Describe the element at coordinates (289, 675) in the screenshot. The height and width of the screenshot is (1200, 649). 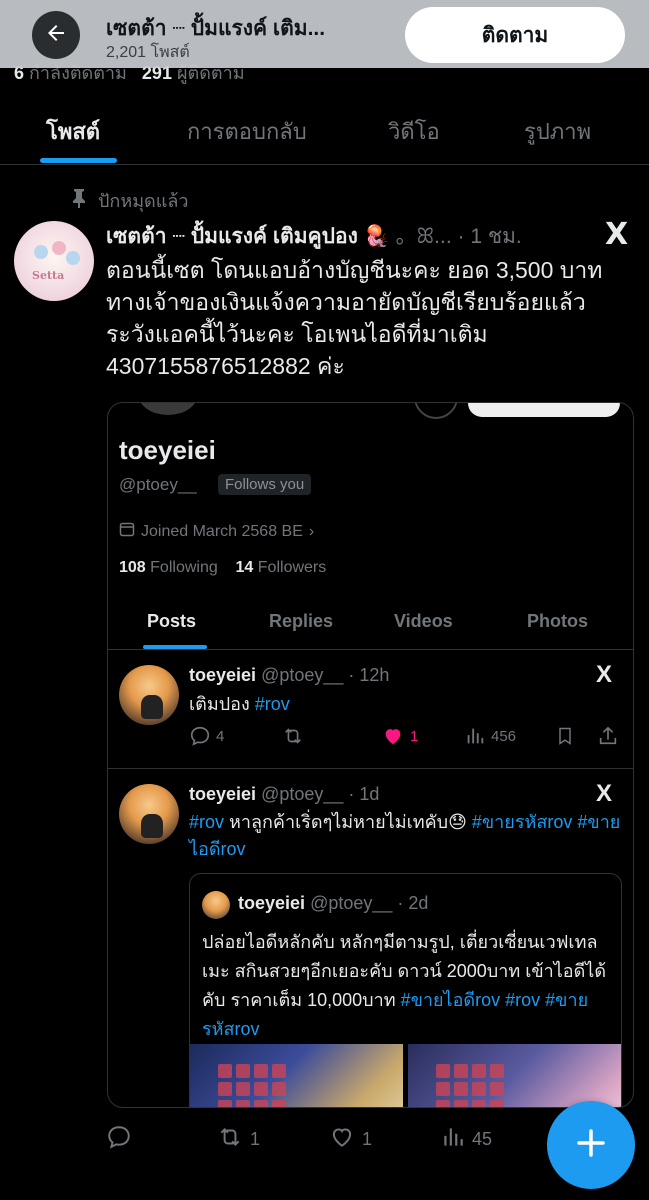
I see `screenshot-post-header: toeyeiei @ptoey__ · 12h` at that location.